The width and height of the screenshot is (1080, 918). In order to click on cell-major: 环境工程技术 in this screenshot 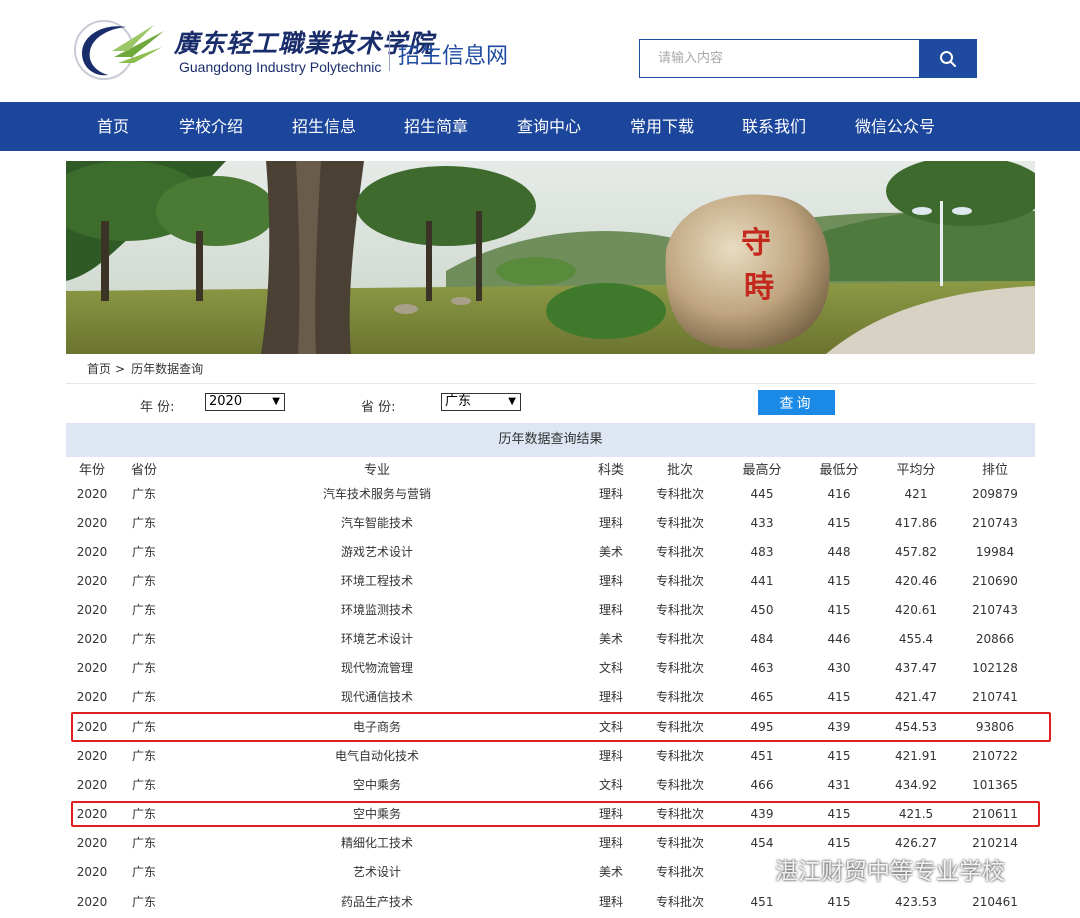, I will do `click(377, 581)`.